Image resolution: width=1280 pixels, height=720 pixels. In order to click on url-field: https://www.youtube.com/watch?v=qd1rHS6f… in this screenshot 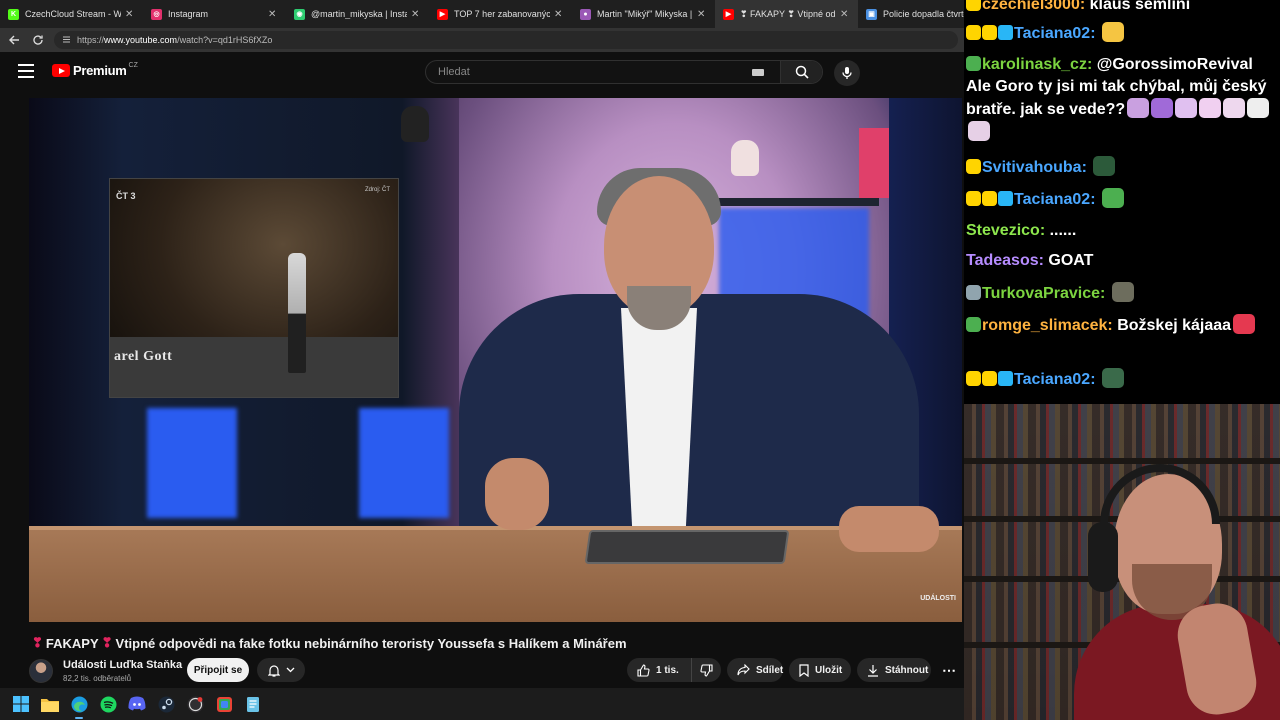, I will do `click(506, 40)`.